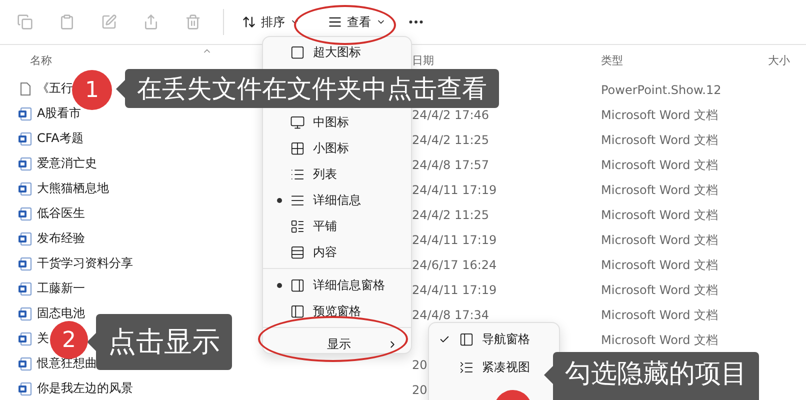 The width and height of the screenshot is (806, 400). What do you see at coordinates (337, 311) in the screenshot?
I see `menu-item: 预览窗格` at bounding box center [337, 311].